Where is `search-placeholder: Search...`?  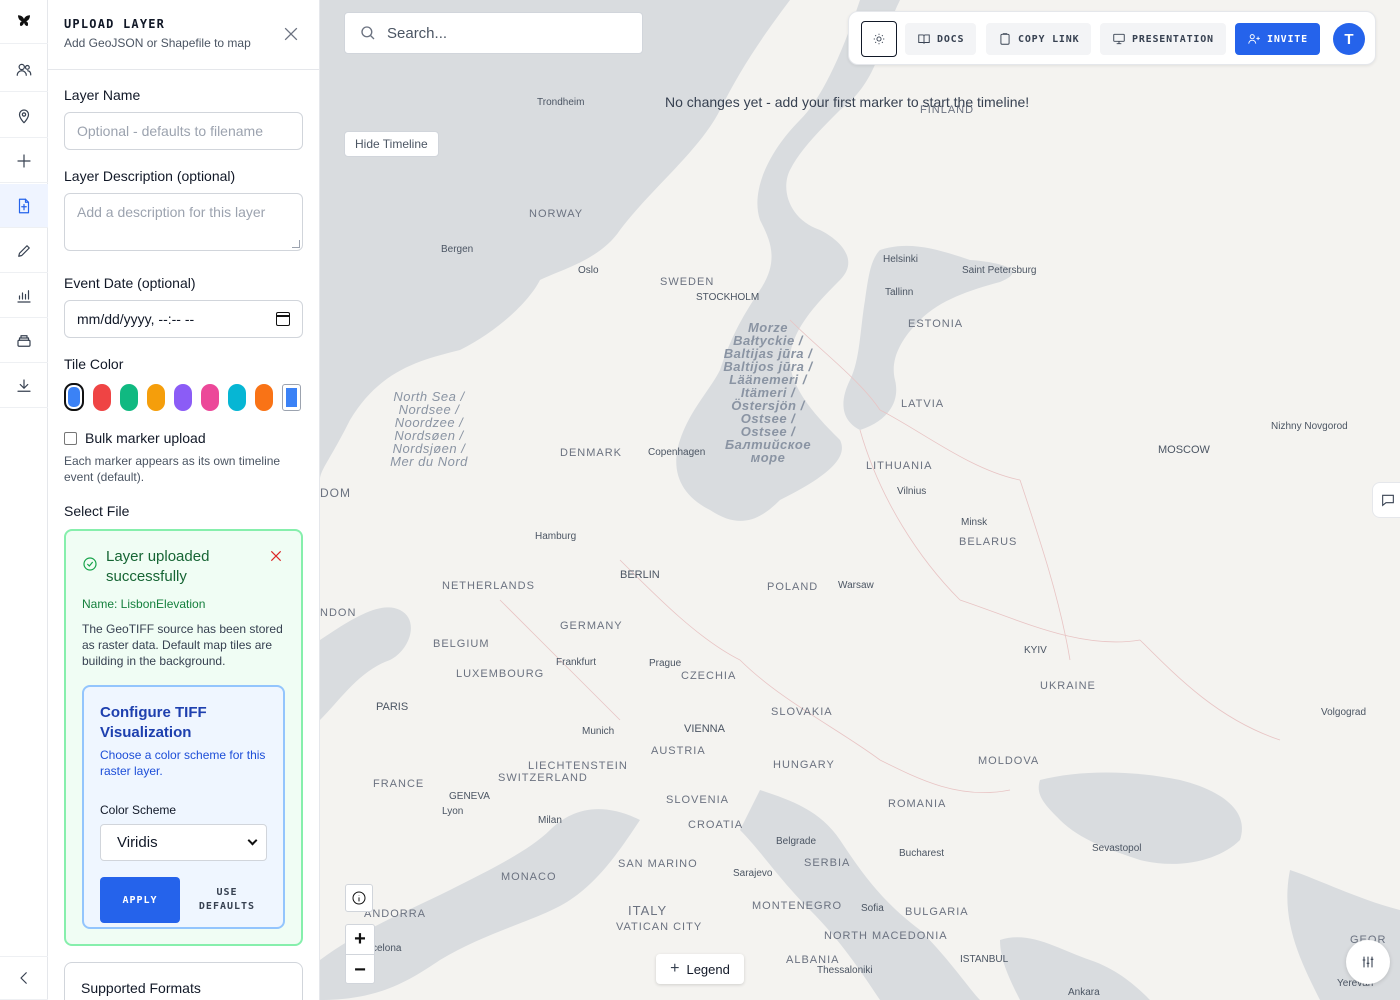
search-placeholder: Search... is located at coordinates (417, 33).